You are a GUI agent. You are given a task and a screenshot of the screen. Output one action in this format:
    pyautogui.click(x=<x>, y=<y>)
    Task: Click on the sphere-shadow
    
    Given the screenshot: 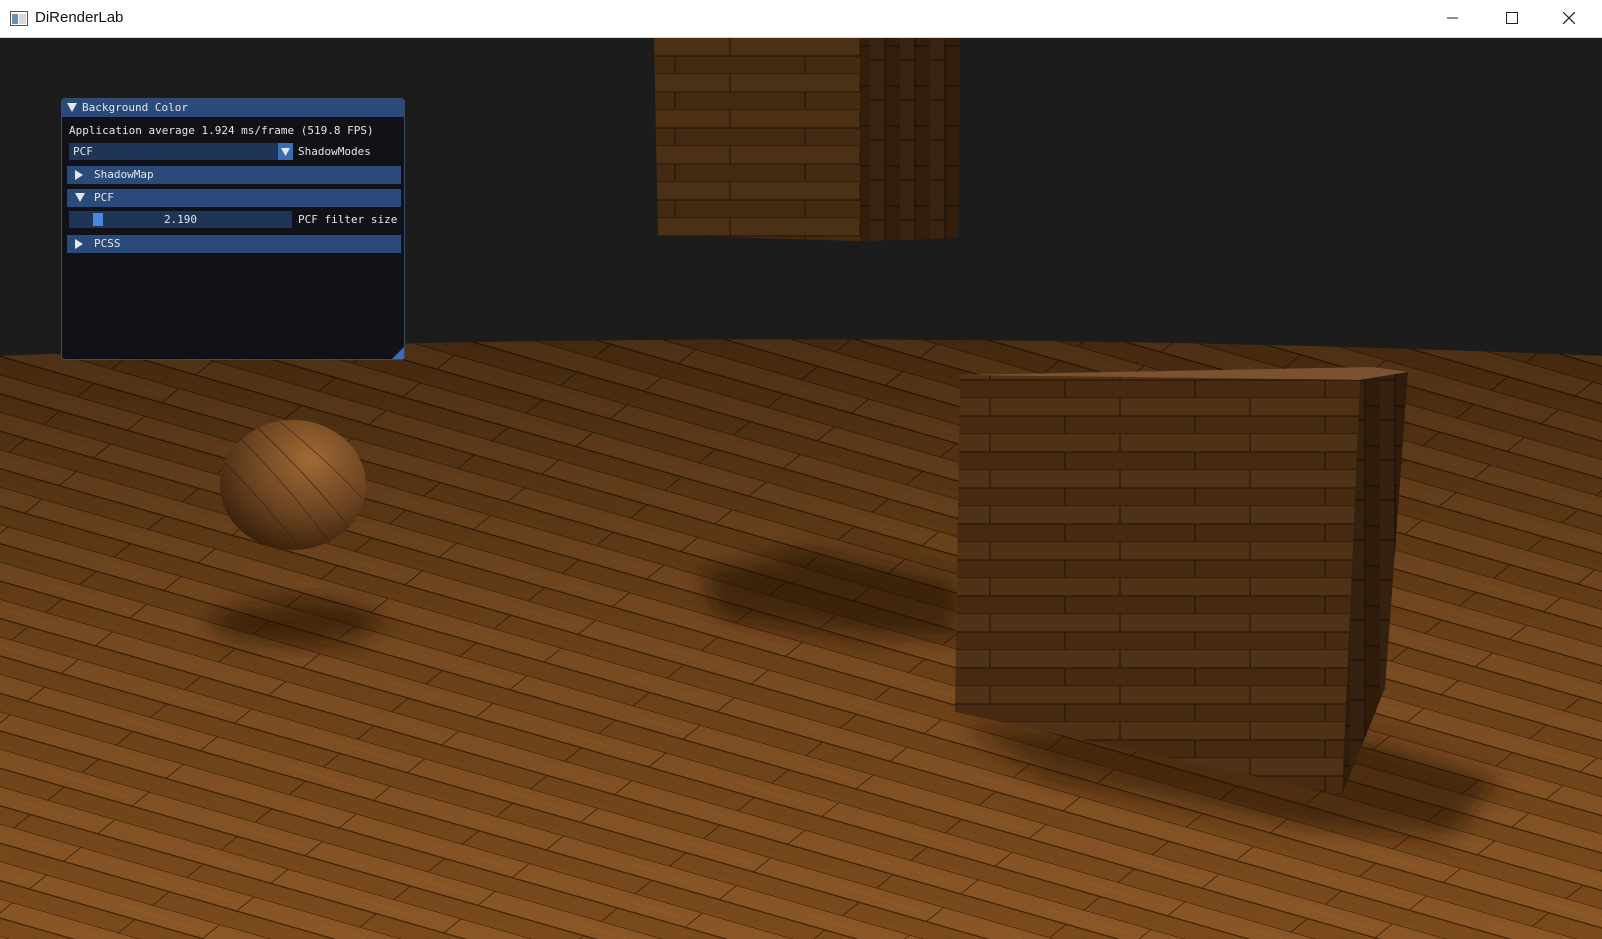 What is the action you would take?
    pyautogui.click(x=295, y=623)
    